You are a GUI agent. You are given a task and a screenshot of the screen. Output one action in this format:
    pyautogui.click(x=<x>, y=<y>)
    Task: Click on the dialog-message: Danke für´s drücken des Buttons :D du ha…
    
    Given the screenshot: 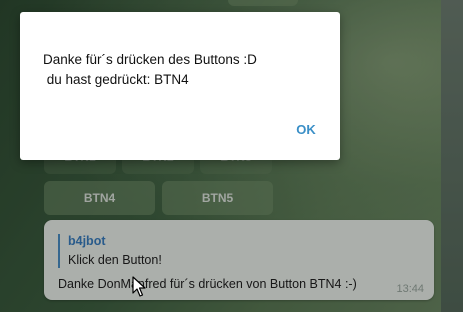 What is the action you would take?
    pyautogui.click(x=183, y=70)
    